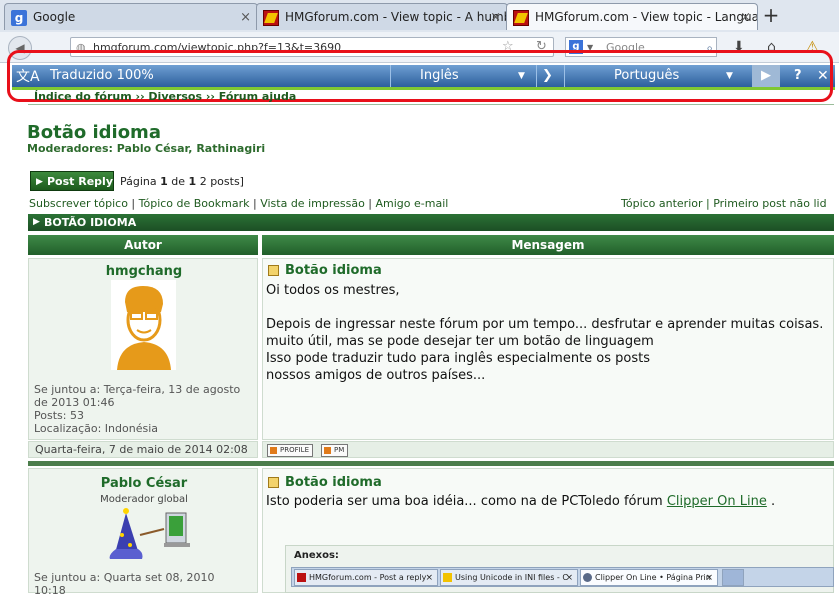 The image size is (839, 597). Describe the element at coordinates (80, 181) in the screenshot. I see `post-reply-label: Post Reply` at that location.